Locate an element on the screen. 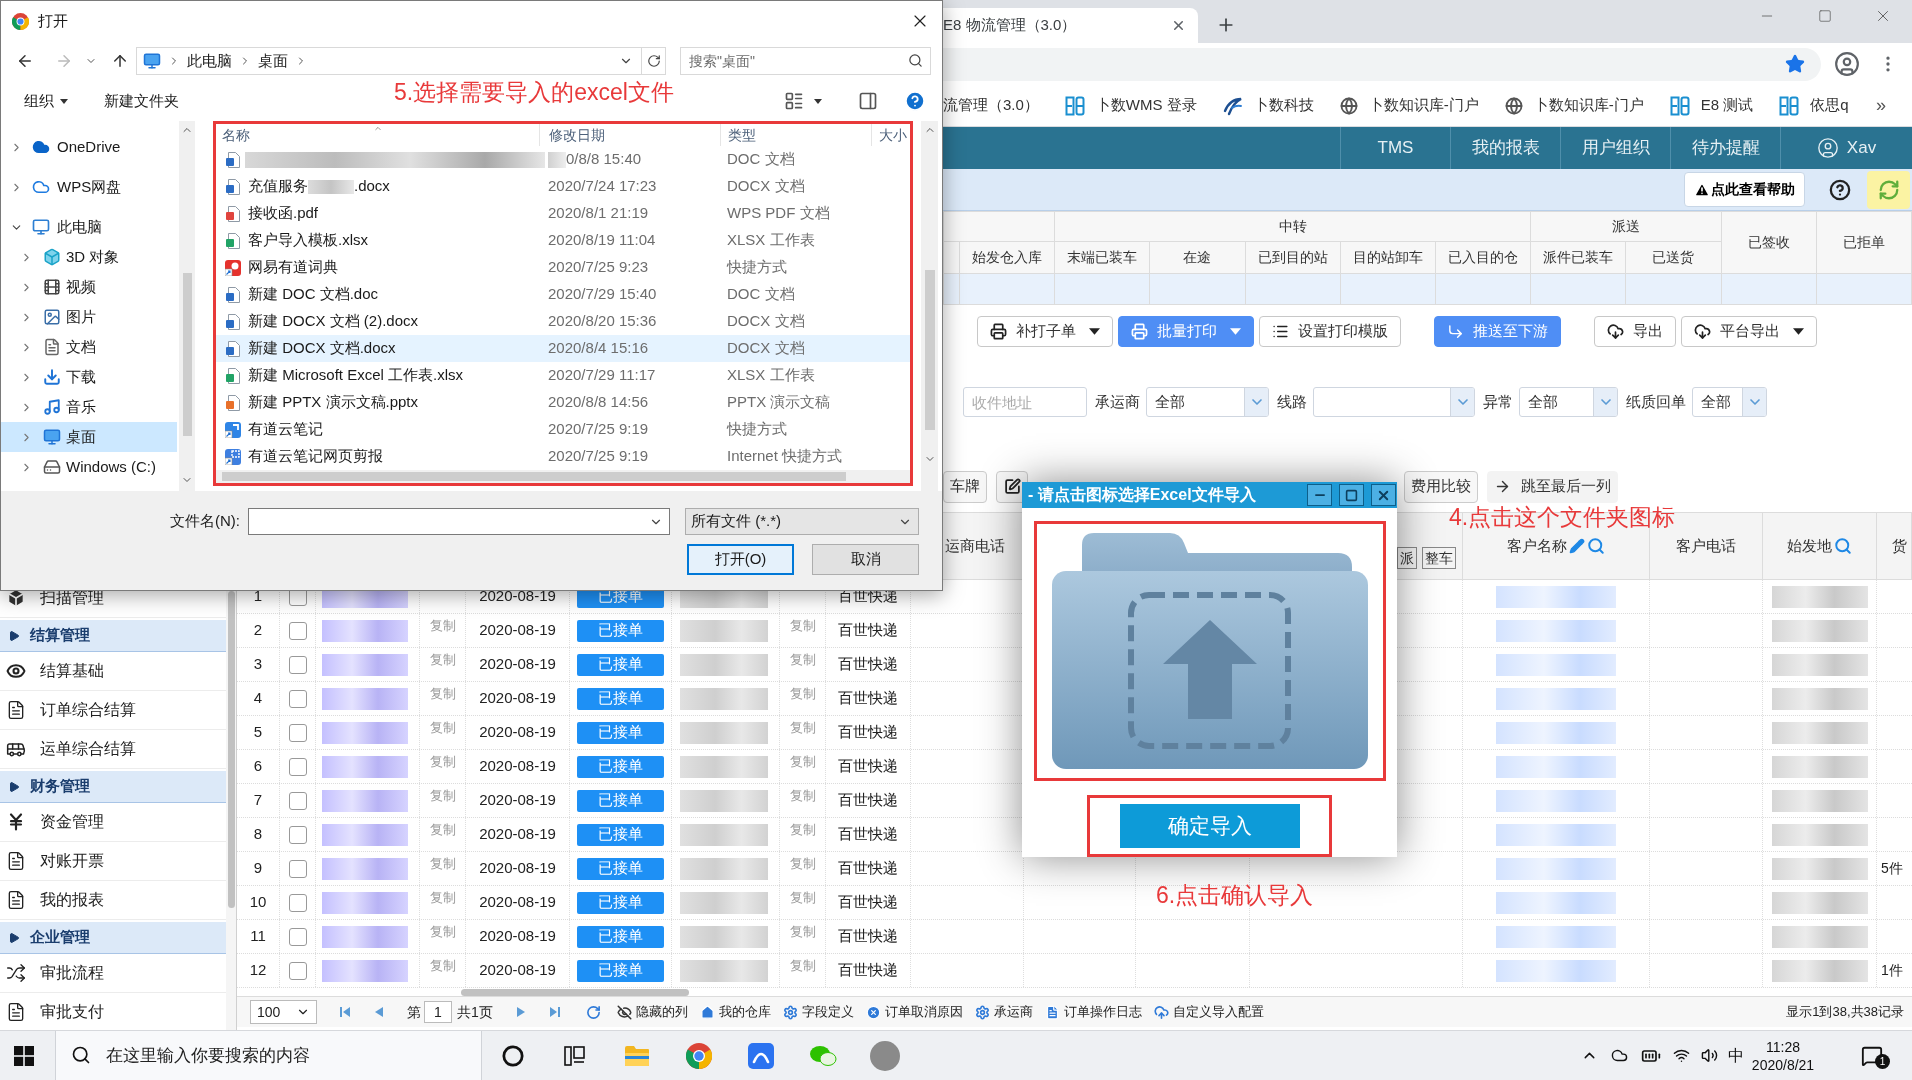 The width and height of the screenshot is (1912, 1080). file-row: 新建 DOCX 文档.docx 2020/8/4 15:16 DOCX 文档 is located at coordinates (563, 348).